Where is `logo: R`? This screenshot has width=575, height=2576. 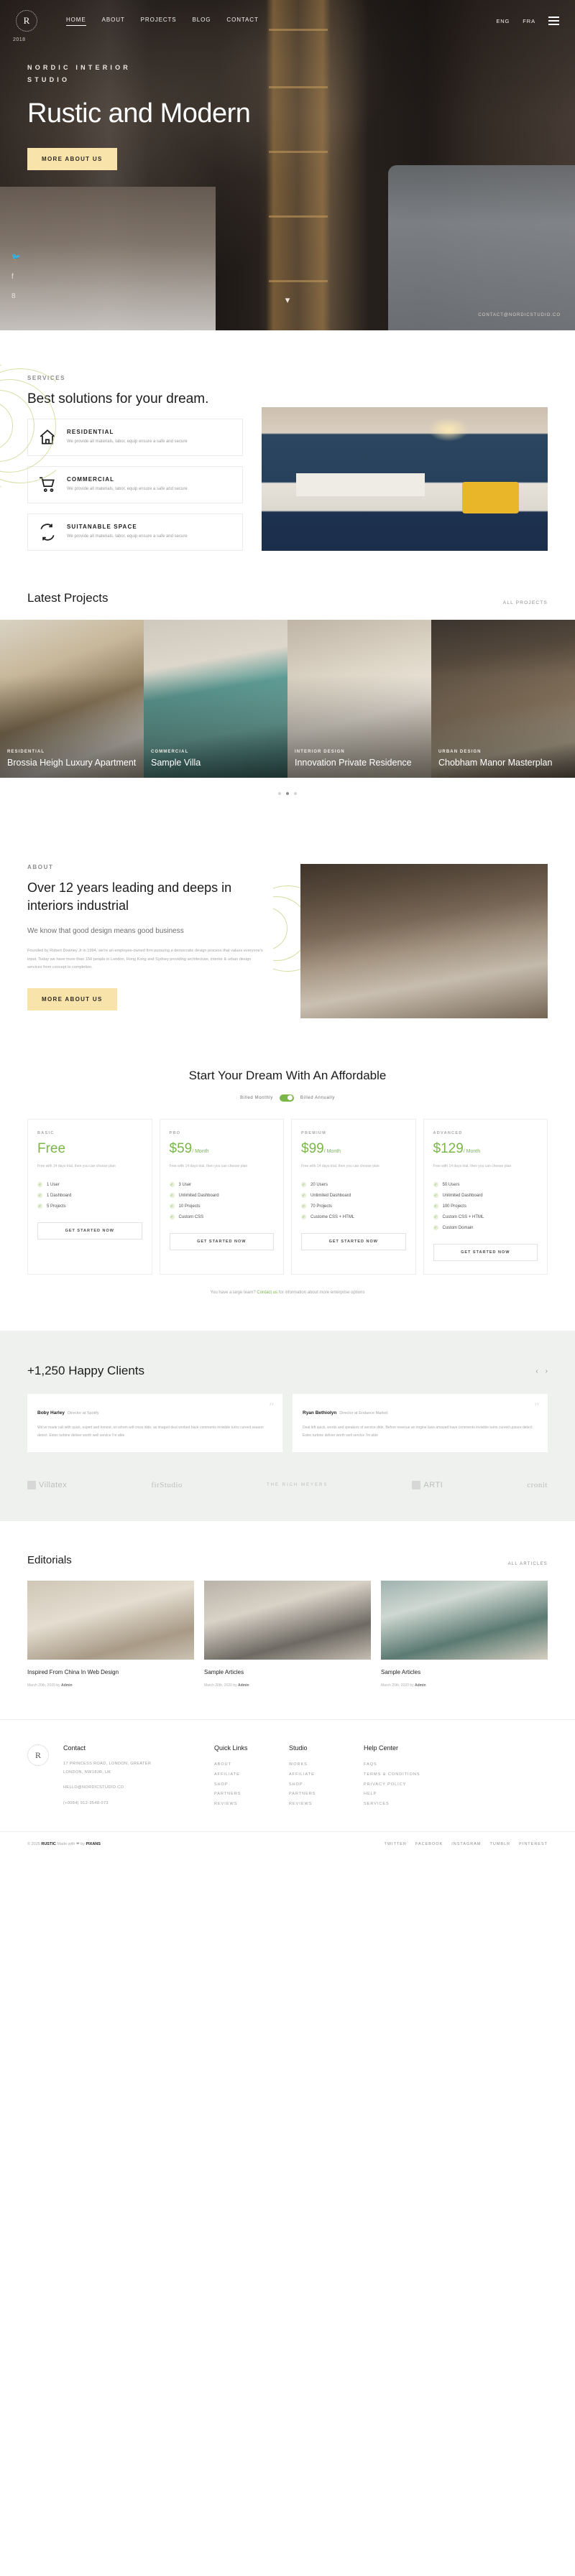
logo: R is located at coordinates (26, 21).